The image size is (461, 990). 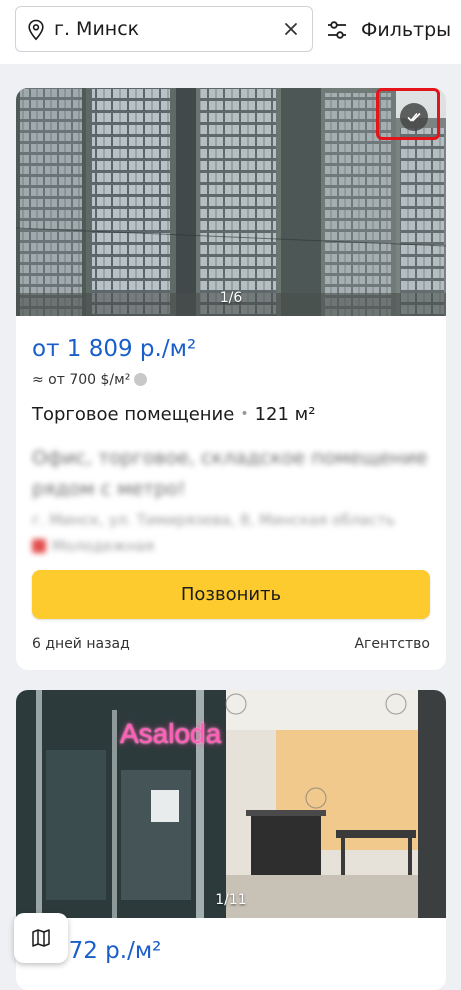 I want to click on listing-price: от 1 809 р./м², so click(x=114, y=349).